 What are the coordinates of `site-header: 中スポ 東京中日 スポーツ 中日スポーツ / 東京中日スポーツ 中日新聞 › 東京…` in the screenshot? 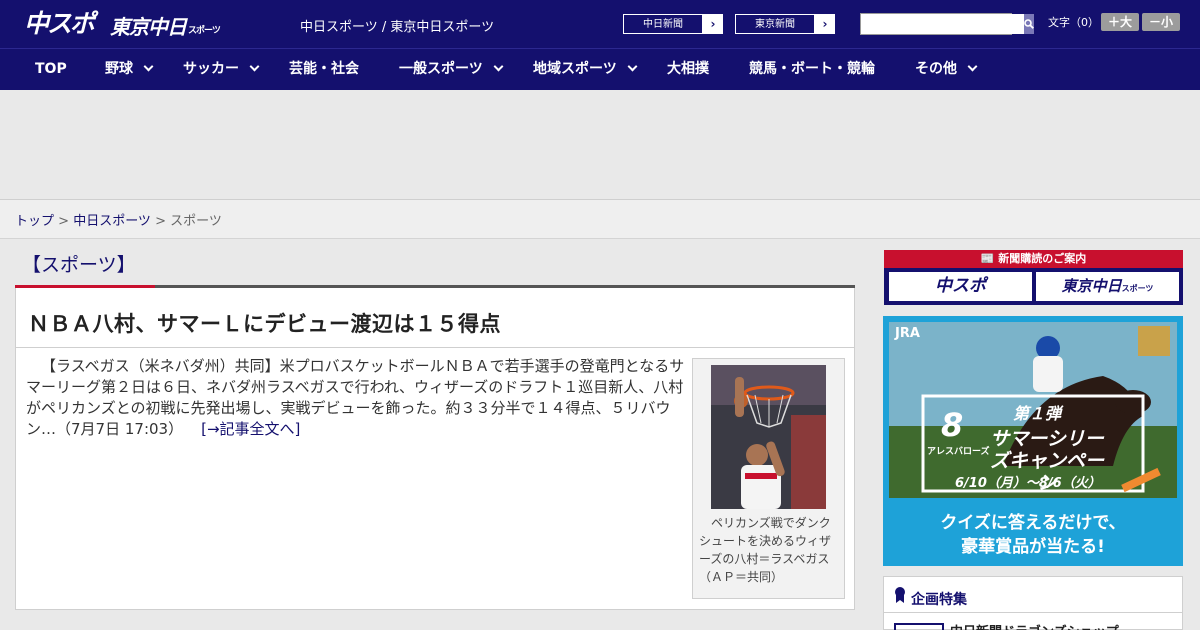 It's located at (600, 24).